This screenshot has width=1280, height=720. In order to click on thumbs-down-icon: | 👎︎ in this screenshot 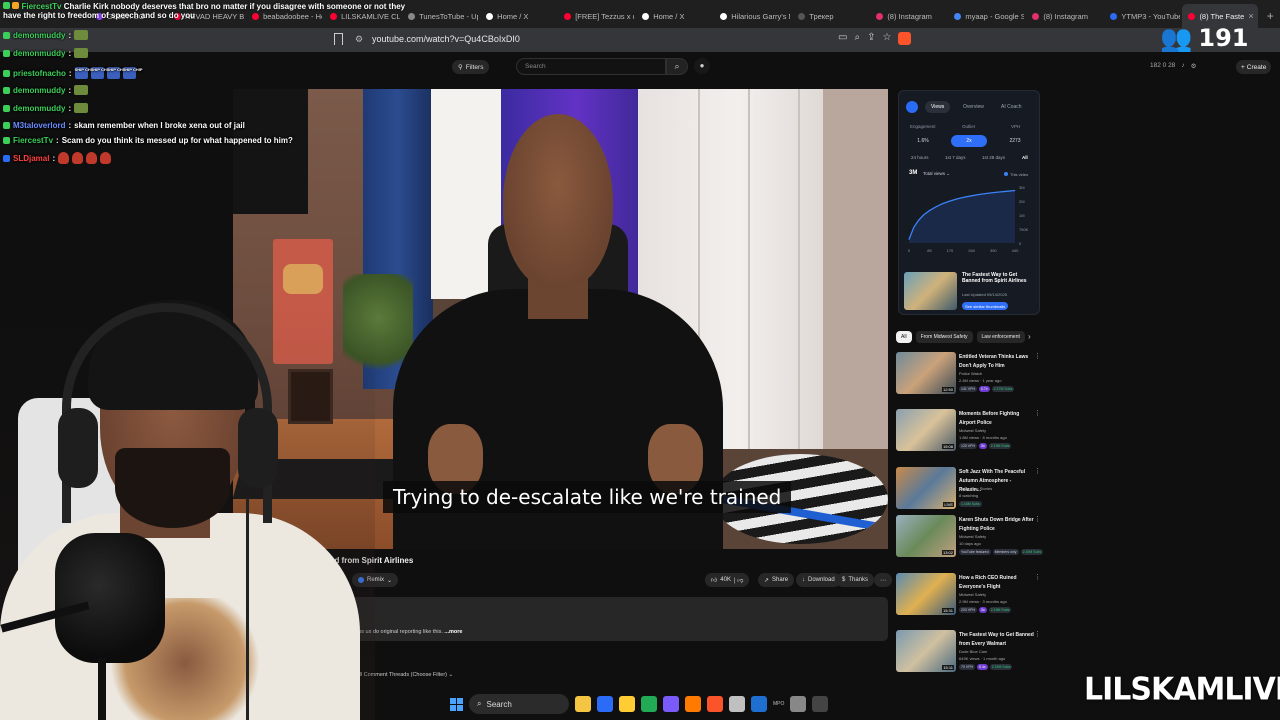, I will do `click(738, 580)`.